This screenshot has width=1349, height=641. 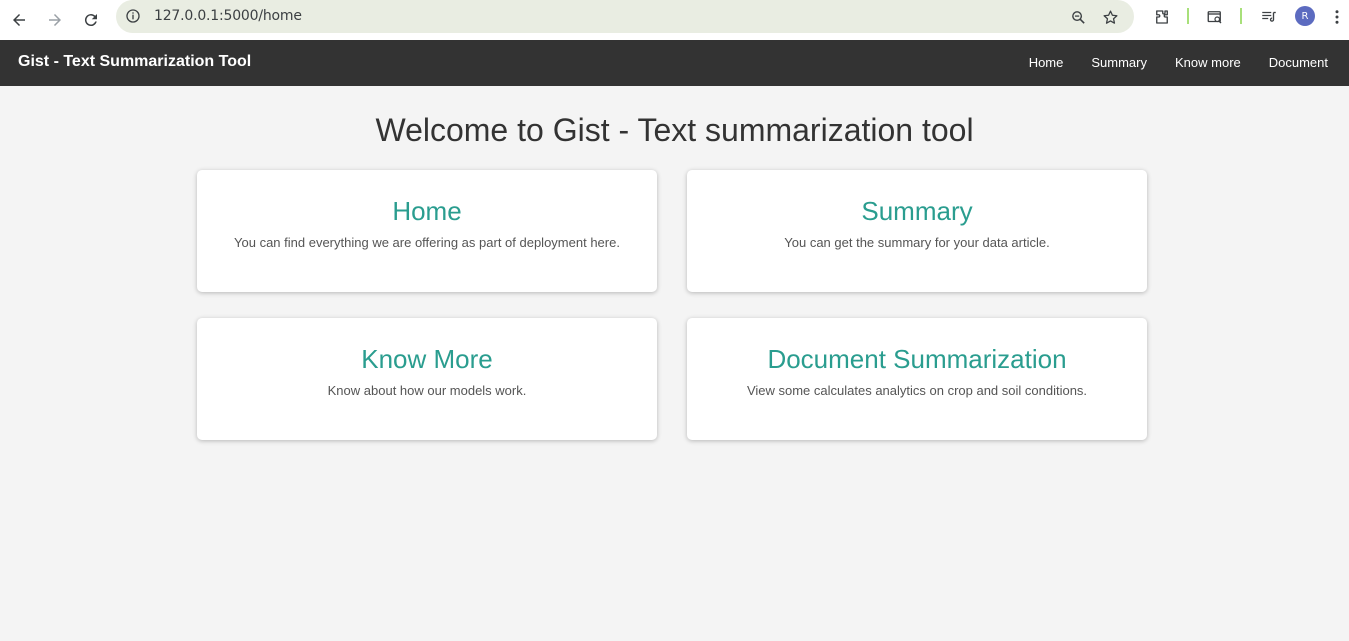 I want to click on profile-avatar: R, so click(x=1305, y=16).